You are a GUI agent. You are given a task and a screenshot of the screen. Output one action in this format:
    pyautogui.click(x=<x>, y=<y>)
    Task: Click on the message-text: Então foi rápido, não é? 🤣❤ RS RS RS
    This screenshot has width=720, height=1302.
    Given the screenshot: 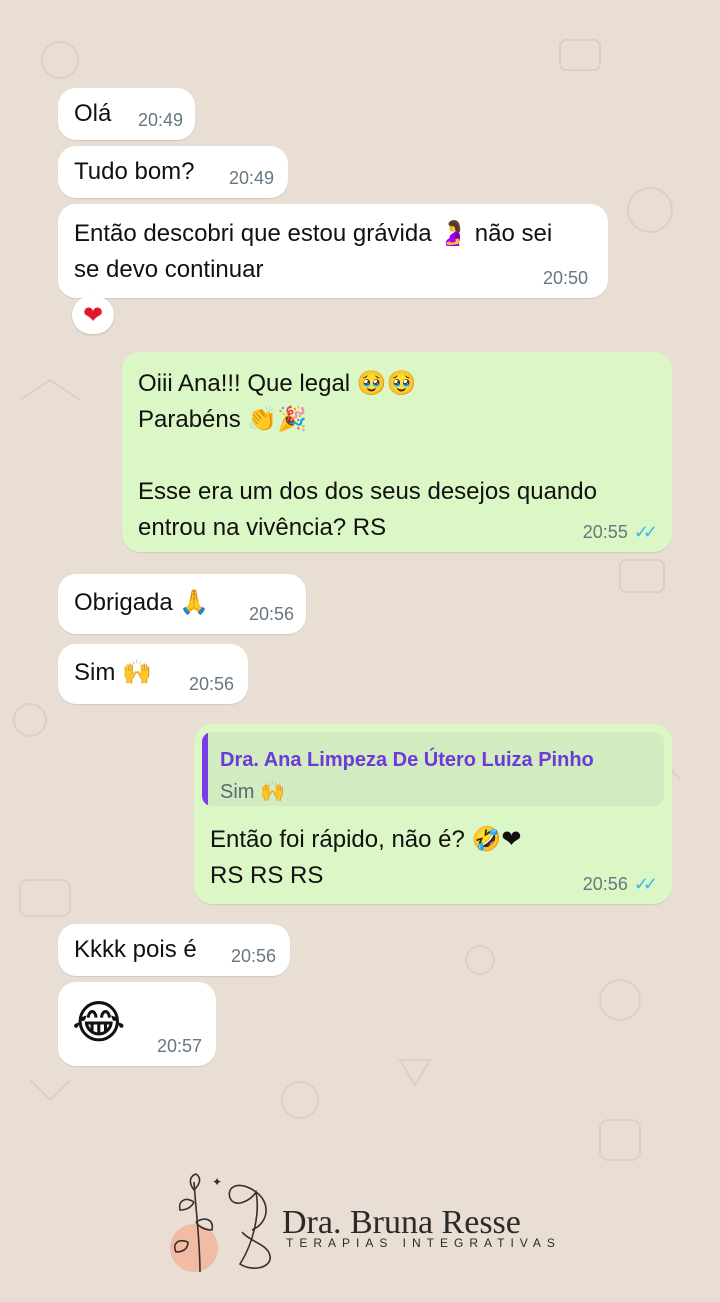 What is the action you would take?
    pyautogui.click(x=366, y=857)
    